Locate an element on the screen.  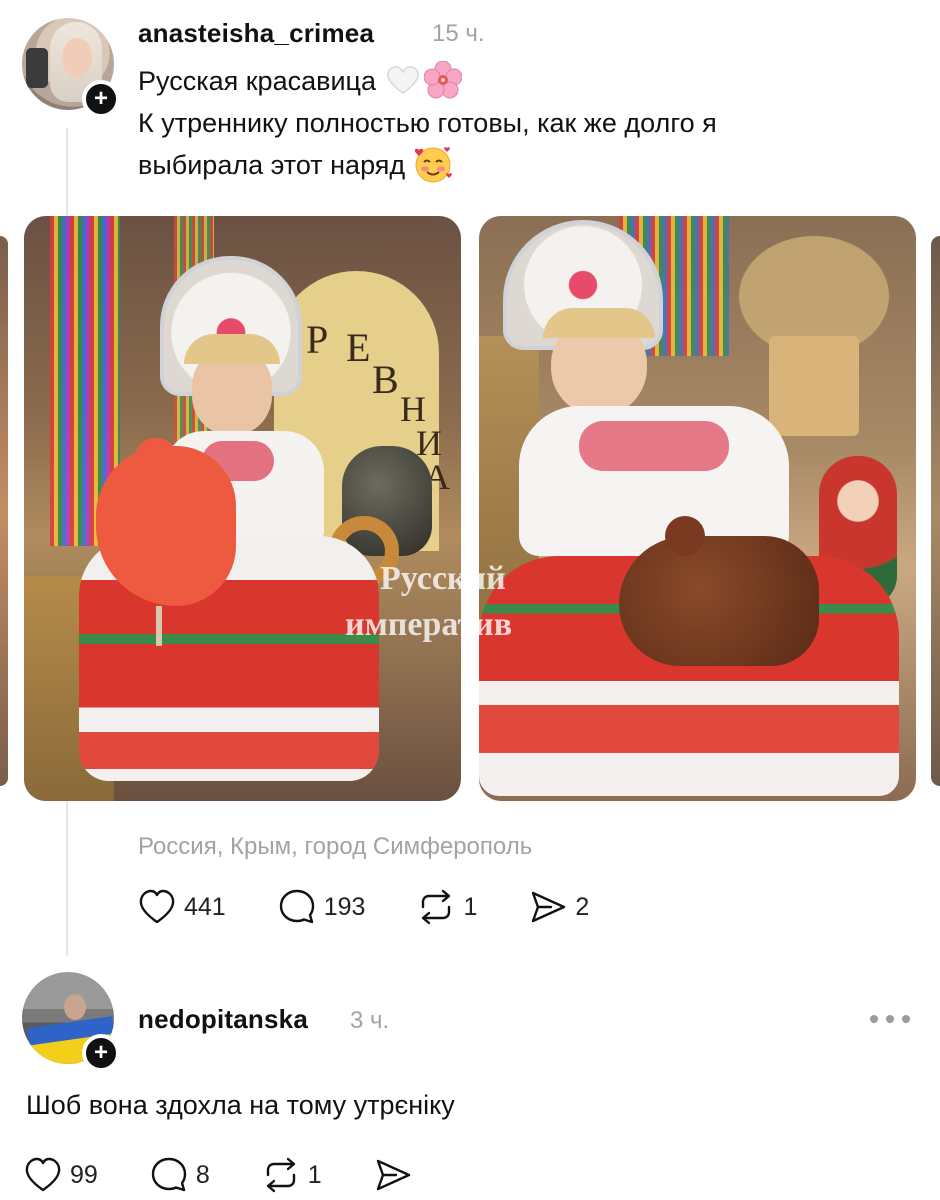
carousel-prev-photo-edge is located at coordinates (4, 511).